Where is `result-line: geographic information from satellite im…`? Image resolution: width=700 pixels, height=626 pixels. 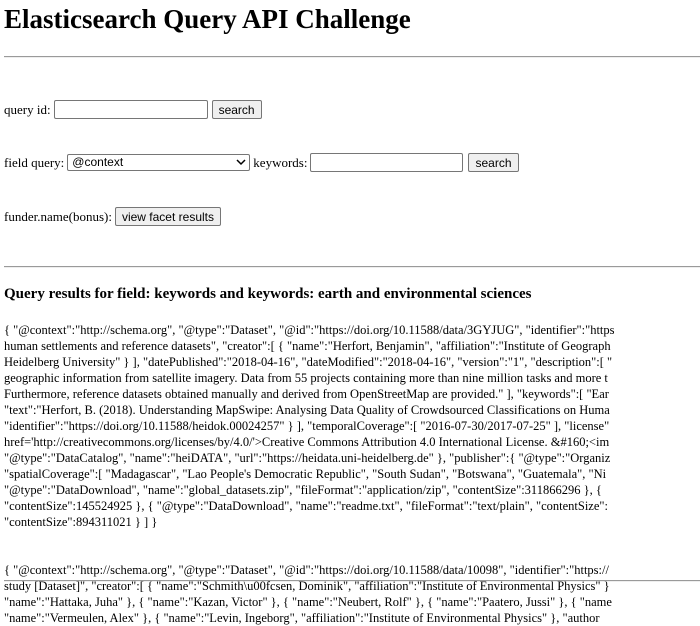
result-line: geographic information from satellite im… is located at coordinates (306, 378).